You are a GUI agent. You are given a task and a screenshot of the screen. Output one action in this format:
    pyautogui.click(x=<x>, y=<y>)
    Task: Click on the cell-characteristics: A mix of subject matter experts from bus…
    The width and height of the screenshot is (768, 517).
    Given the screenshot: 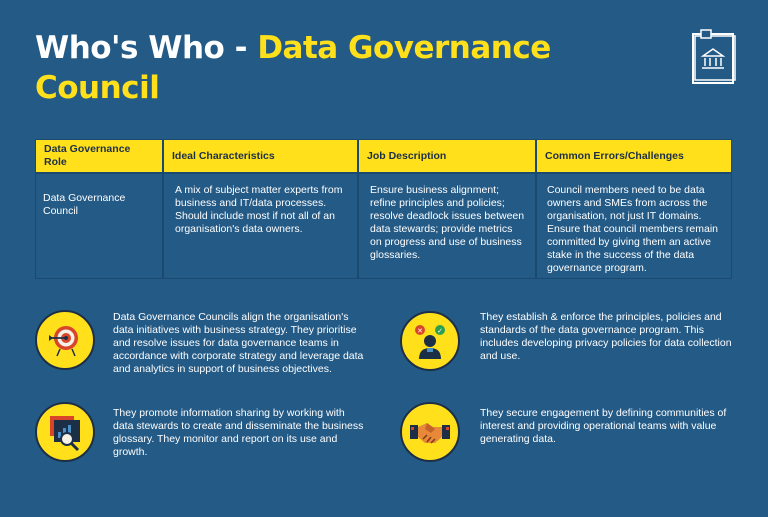 What is the action you would take?
    pyautogui.click(x=260, y=226)
    